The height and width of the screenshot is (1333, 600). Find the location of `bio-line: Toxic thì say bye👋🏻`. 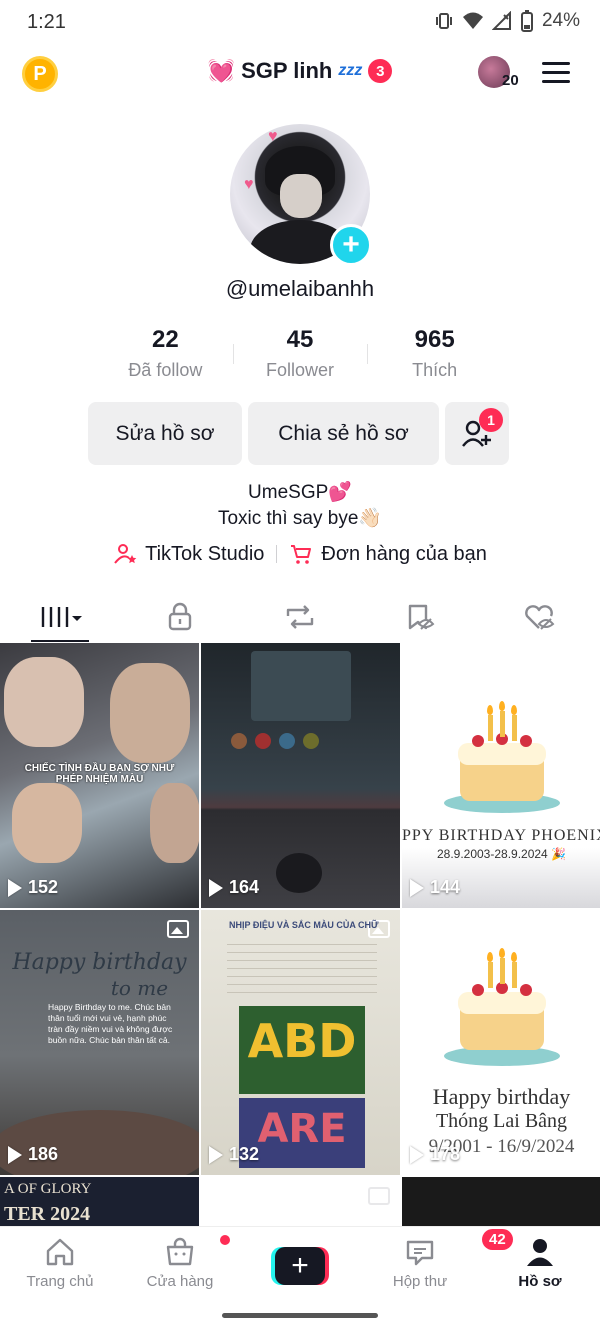

bio-line: Toxic thì say bye👋🏻 is located at coordinates (300, 518).